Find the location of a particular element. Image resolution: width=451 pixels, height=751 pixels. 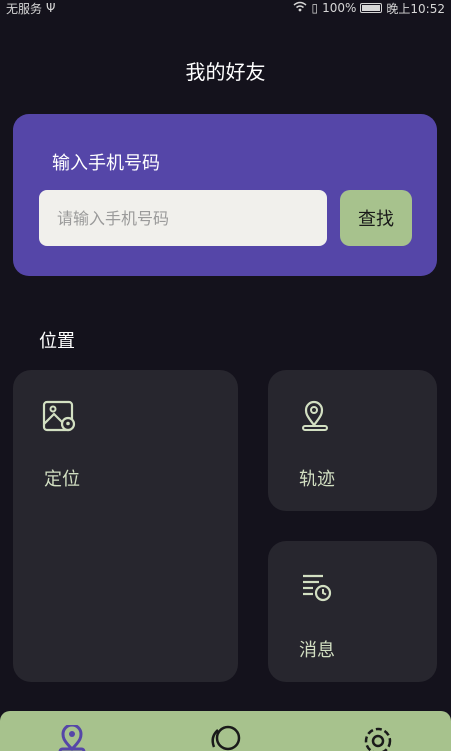

track-tile: 轨迹 is located at coordinates (352, 440).